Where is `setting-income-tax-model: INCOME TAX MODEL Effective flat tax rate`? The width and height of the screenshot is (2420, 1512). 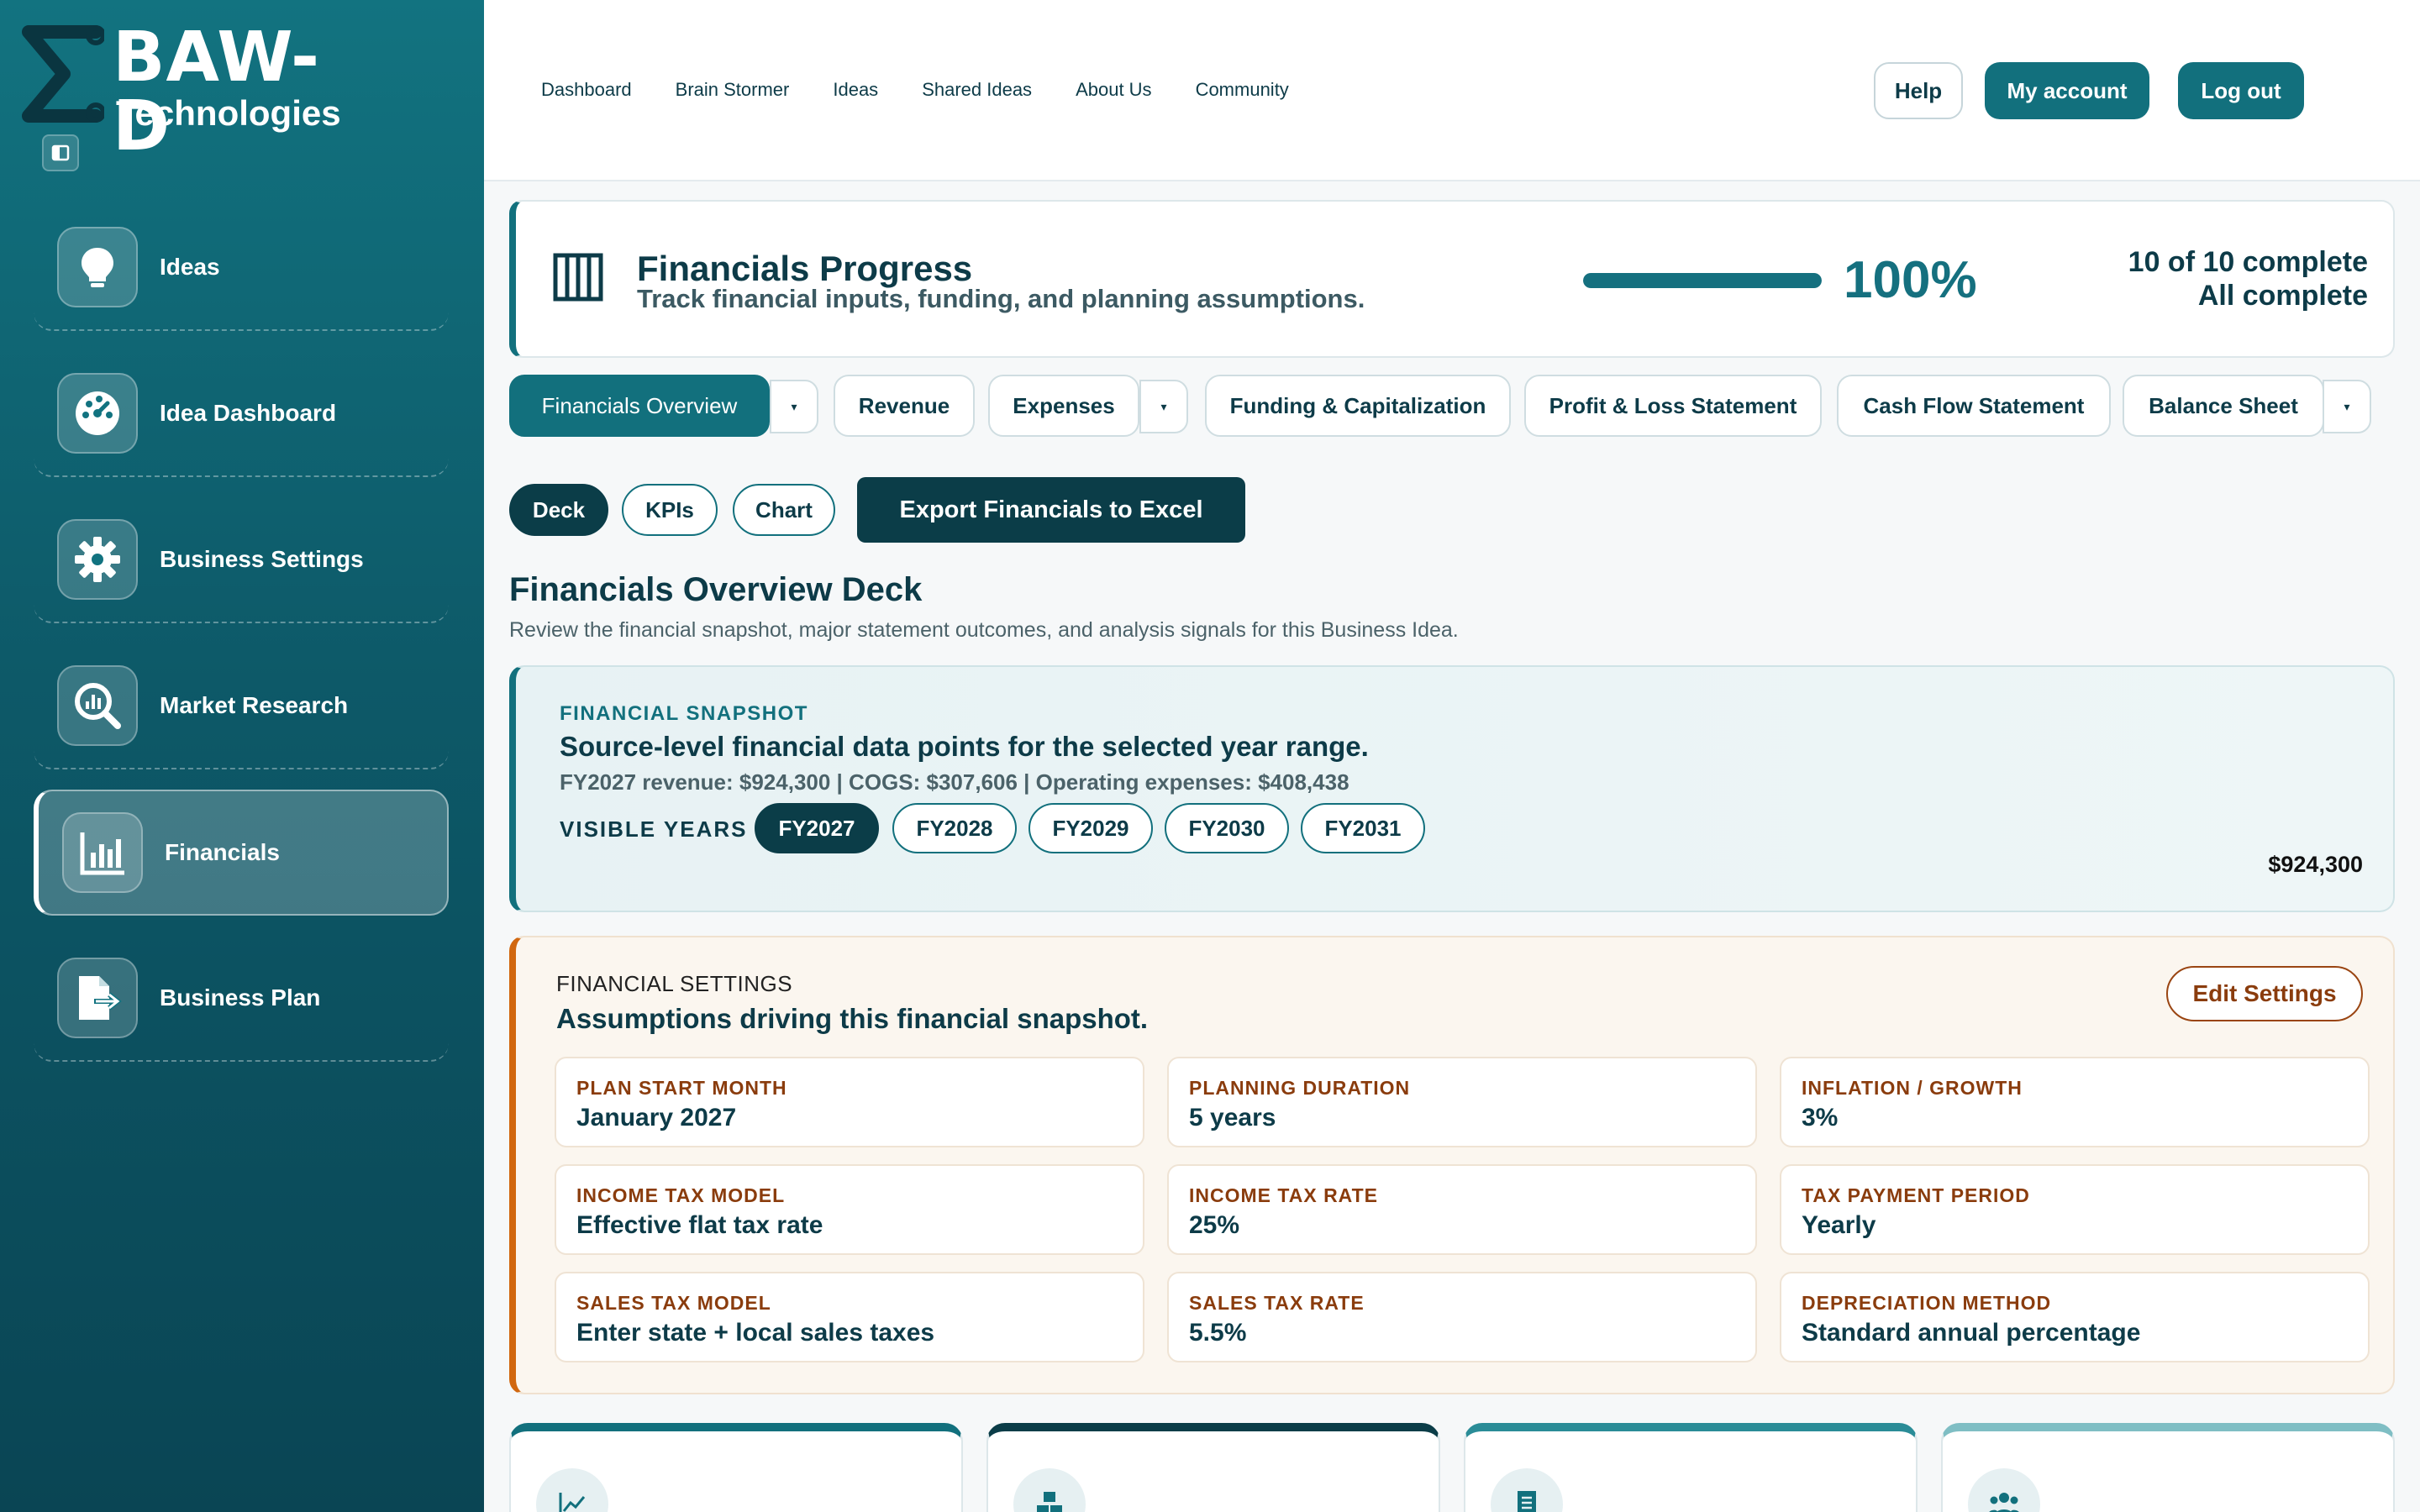
setting-income-tax-model: INCOME TAX MODEL Effective flat tax rate is located at coordinates (849, 1209).